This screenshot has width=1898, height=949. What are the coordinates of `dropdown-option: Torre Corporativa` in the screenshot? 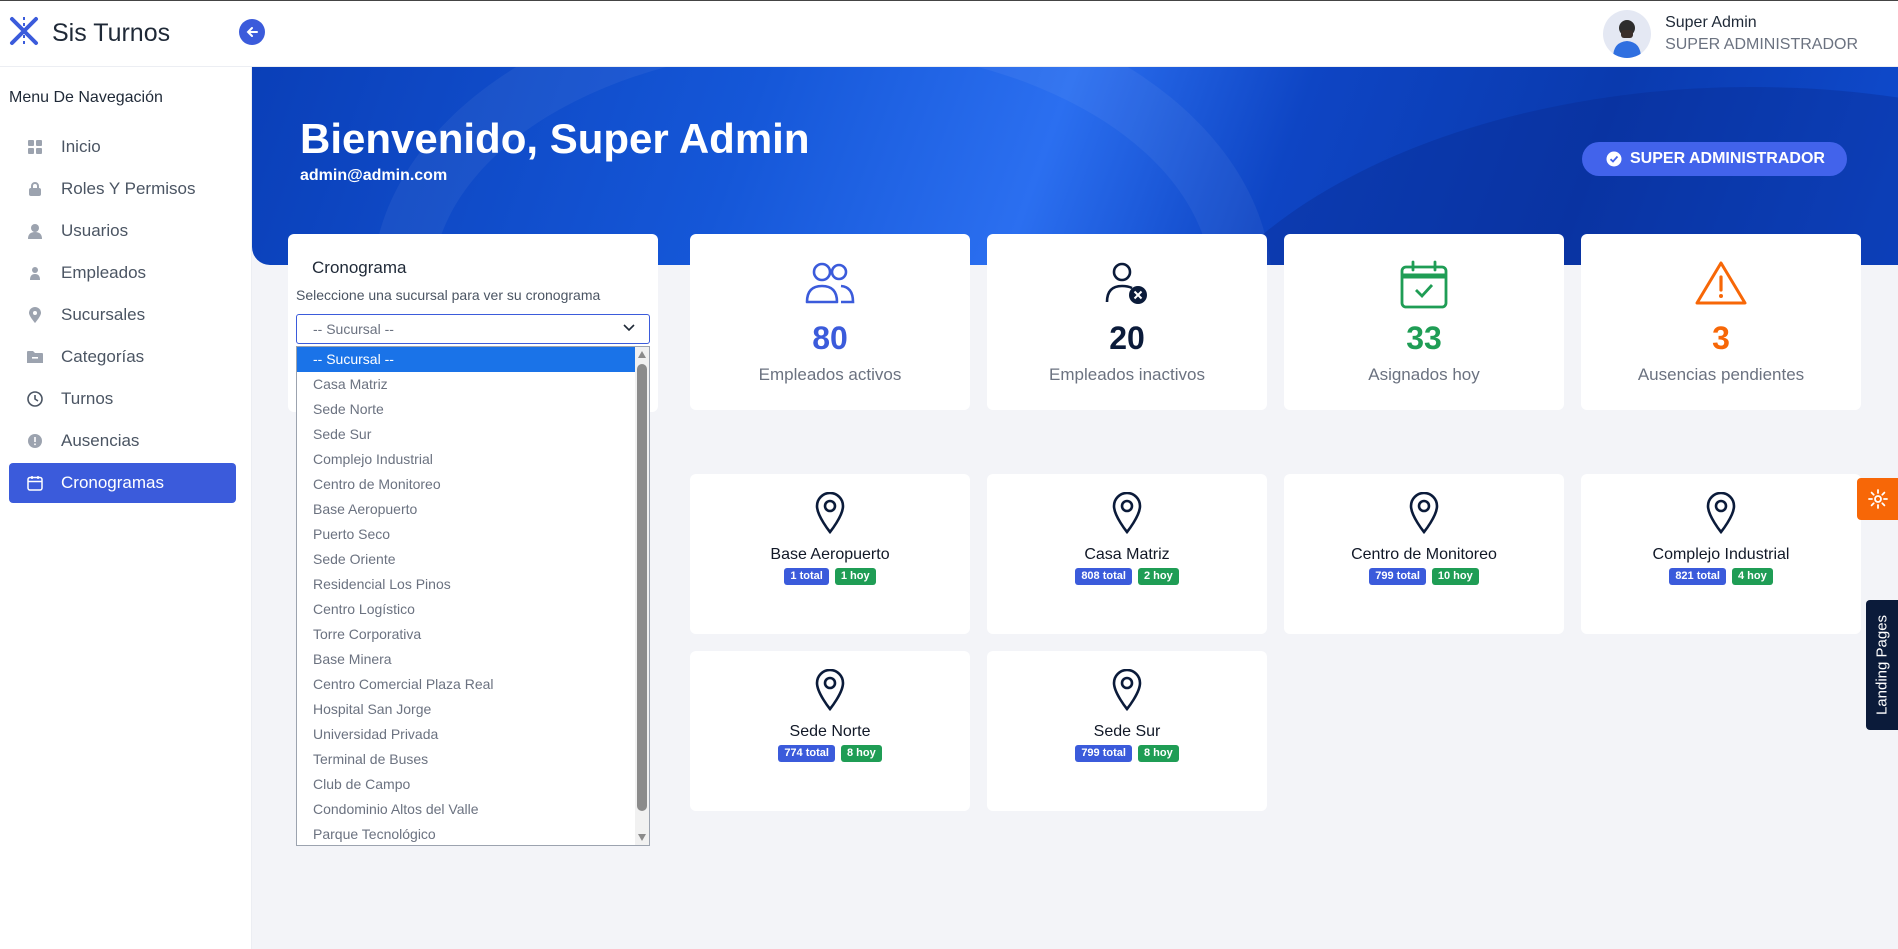 It's located at (466, 634).